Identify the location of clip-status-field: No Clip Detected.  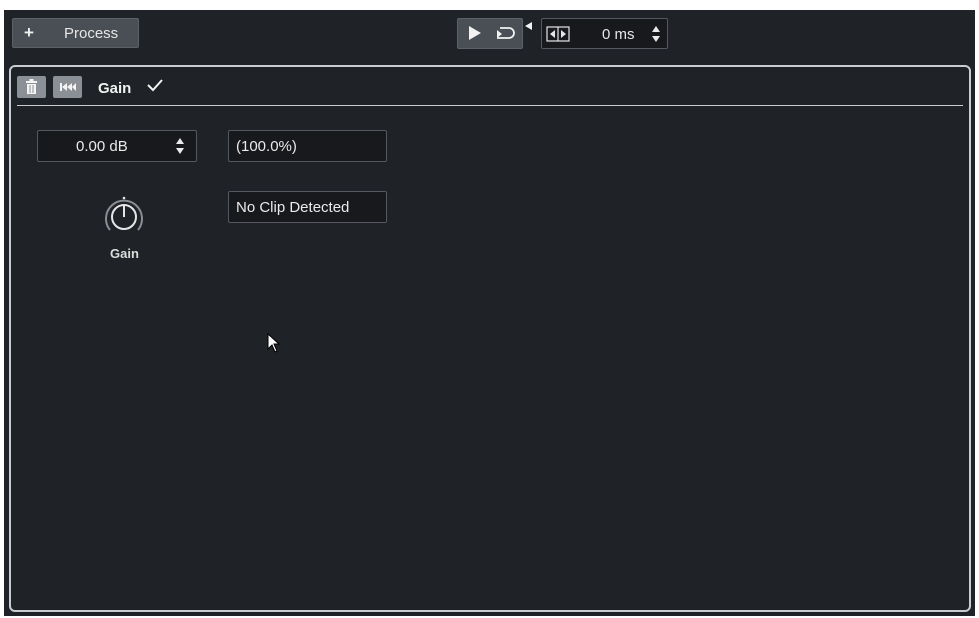
(307, 207).